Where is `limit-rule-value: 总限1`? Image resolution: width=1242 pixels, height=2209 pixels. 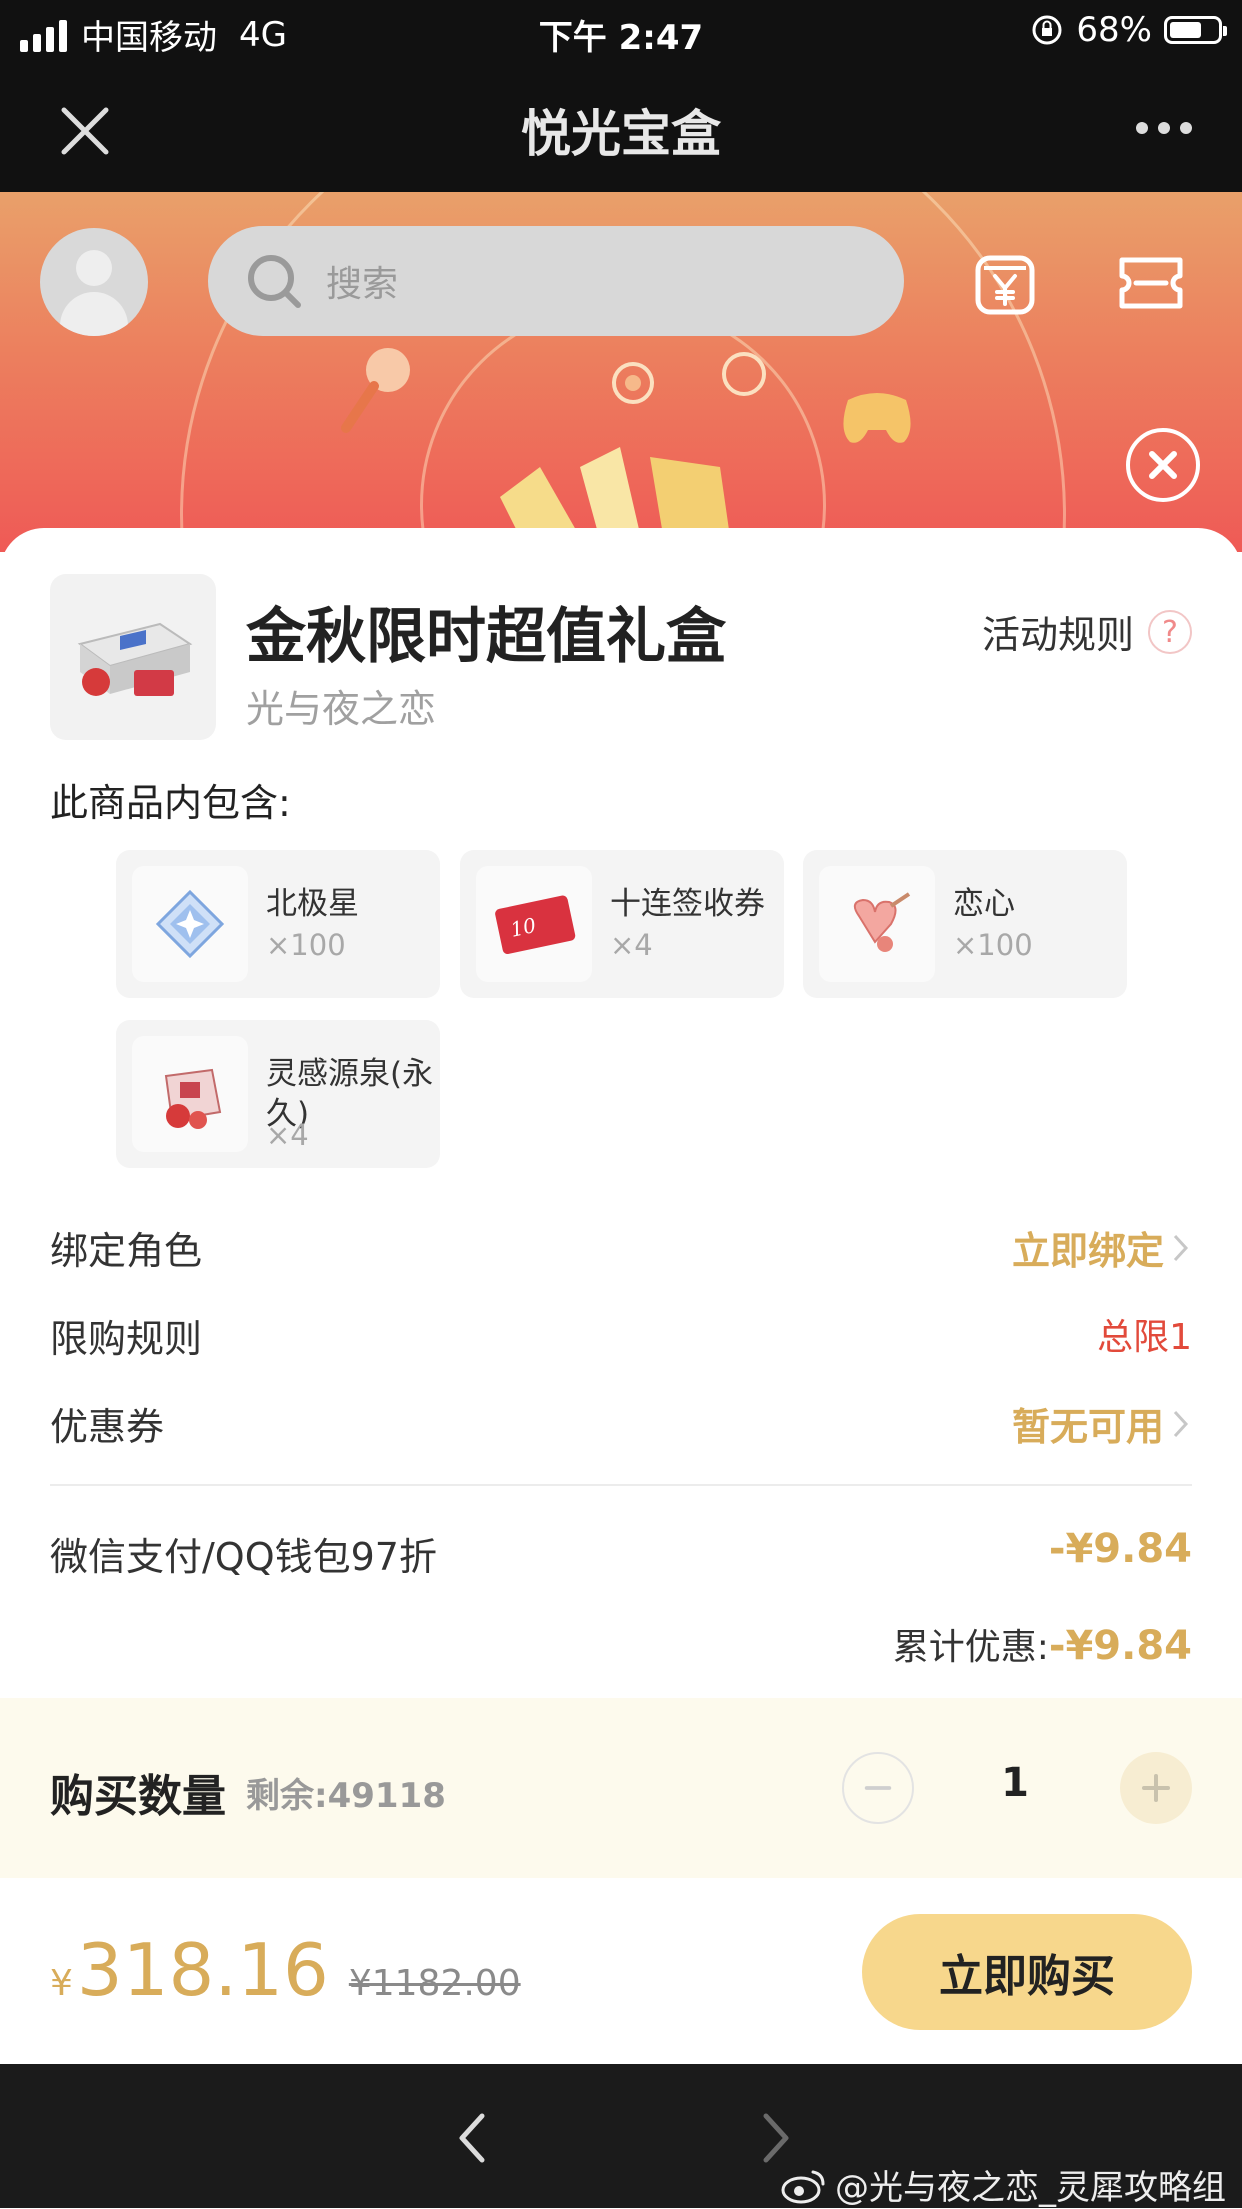
limit-rule-value: 总限1 is located at coordinates (1144, 1337).